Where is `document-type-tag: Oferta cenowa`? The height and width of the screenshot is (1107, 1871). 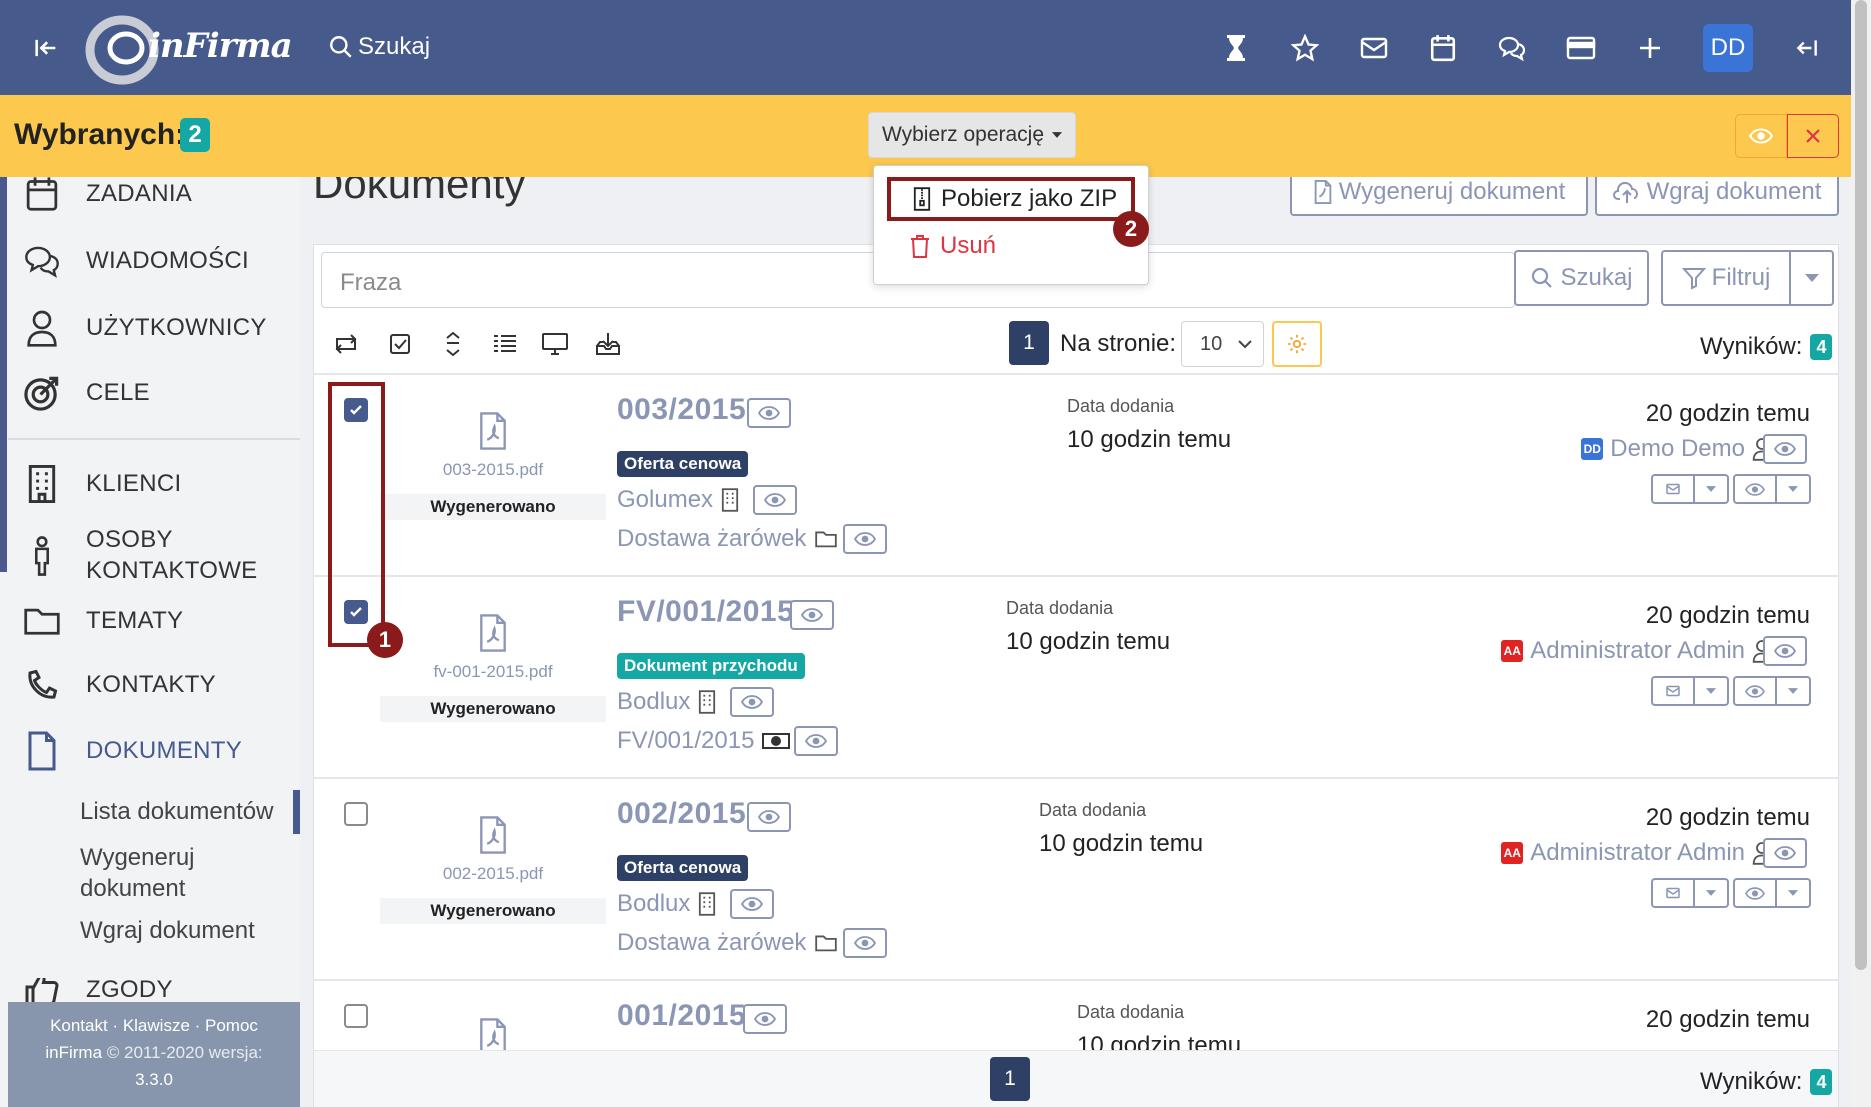
document-type-tag: Oferta cenowa is located at coordinates (683, 464).